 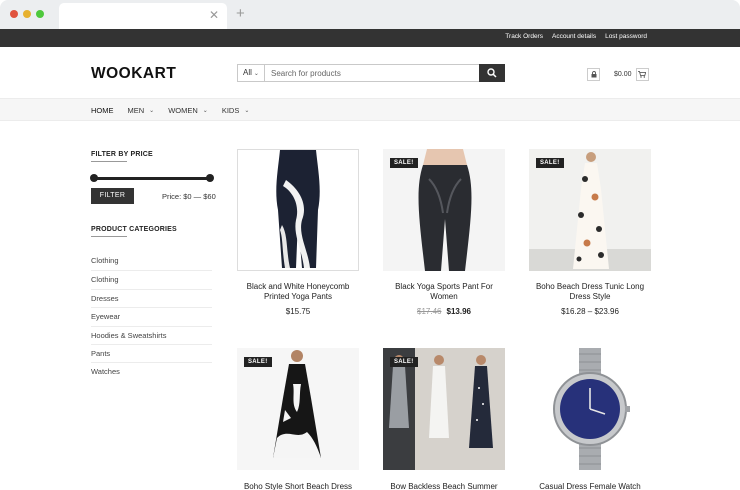 I want to click on cart-total: $0.00, so click(x=623, y=74).